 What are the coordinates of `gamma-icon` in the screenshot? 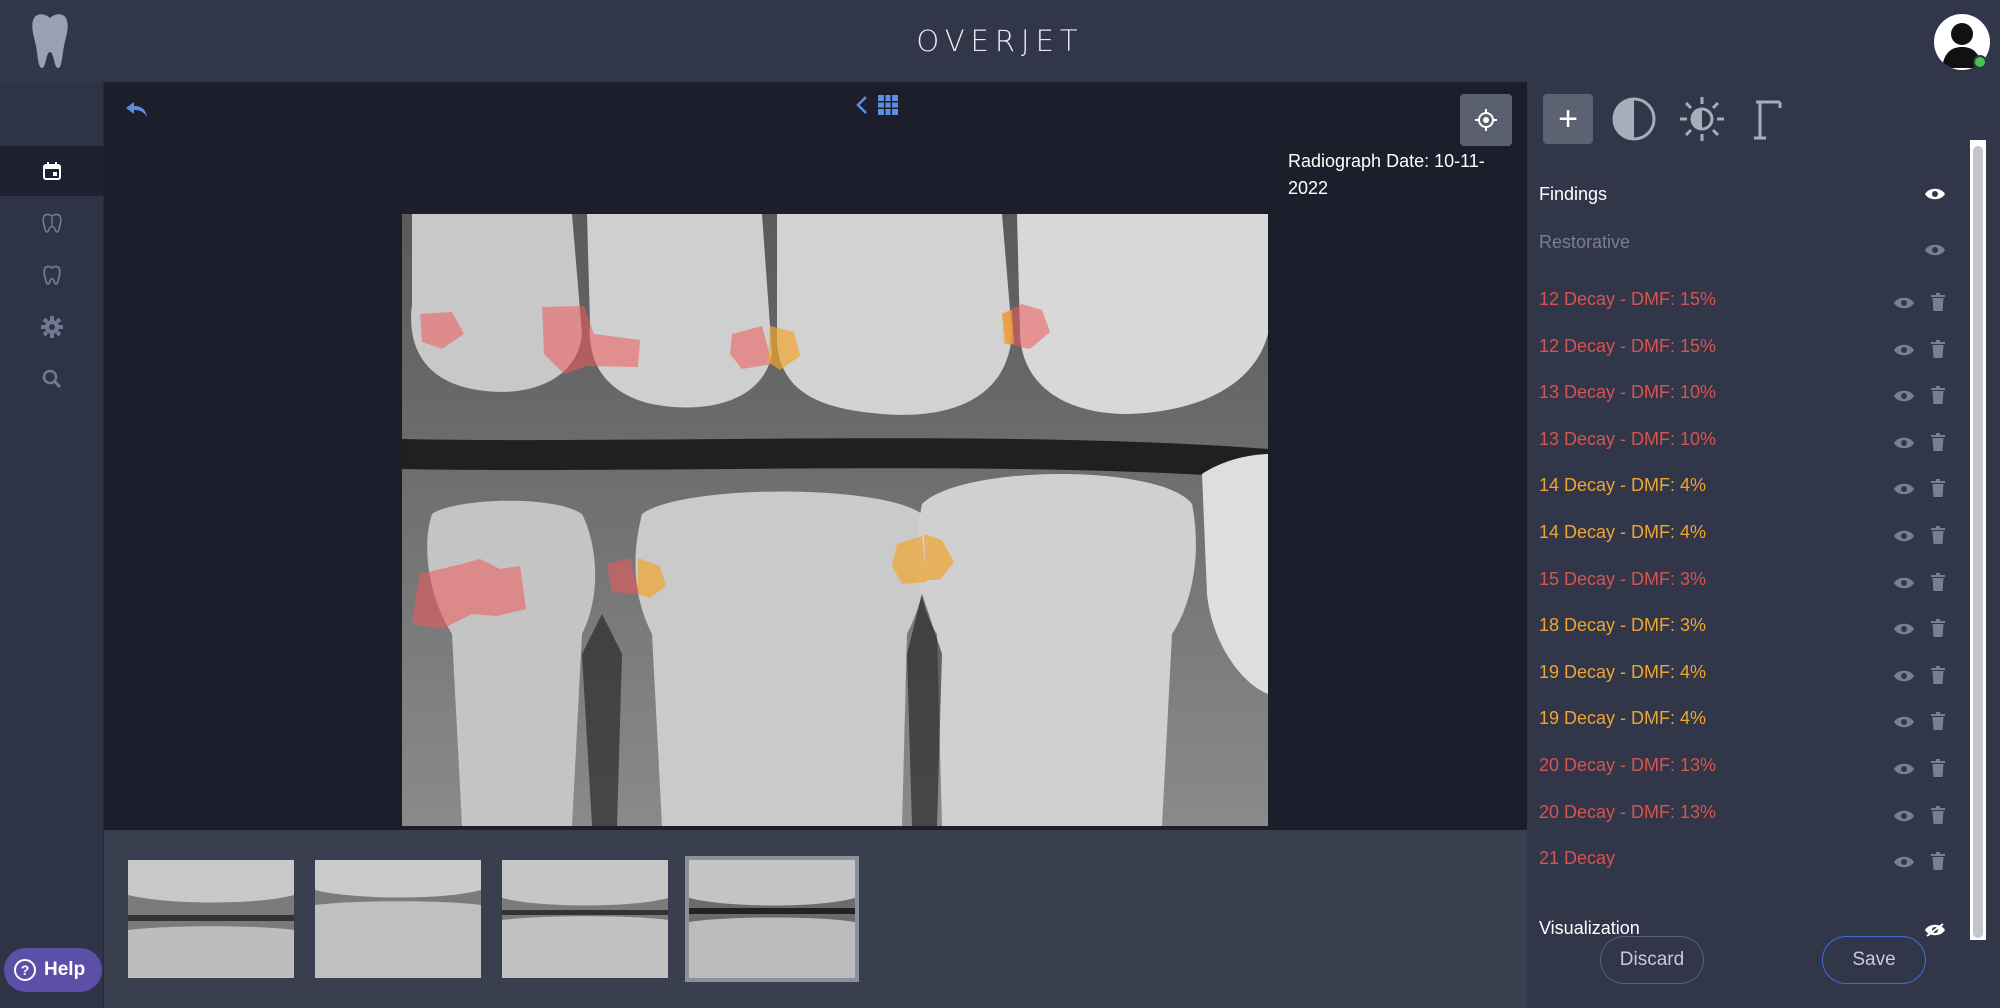 It's located at (1768, 120).